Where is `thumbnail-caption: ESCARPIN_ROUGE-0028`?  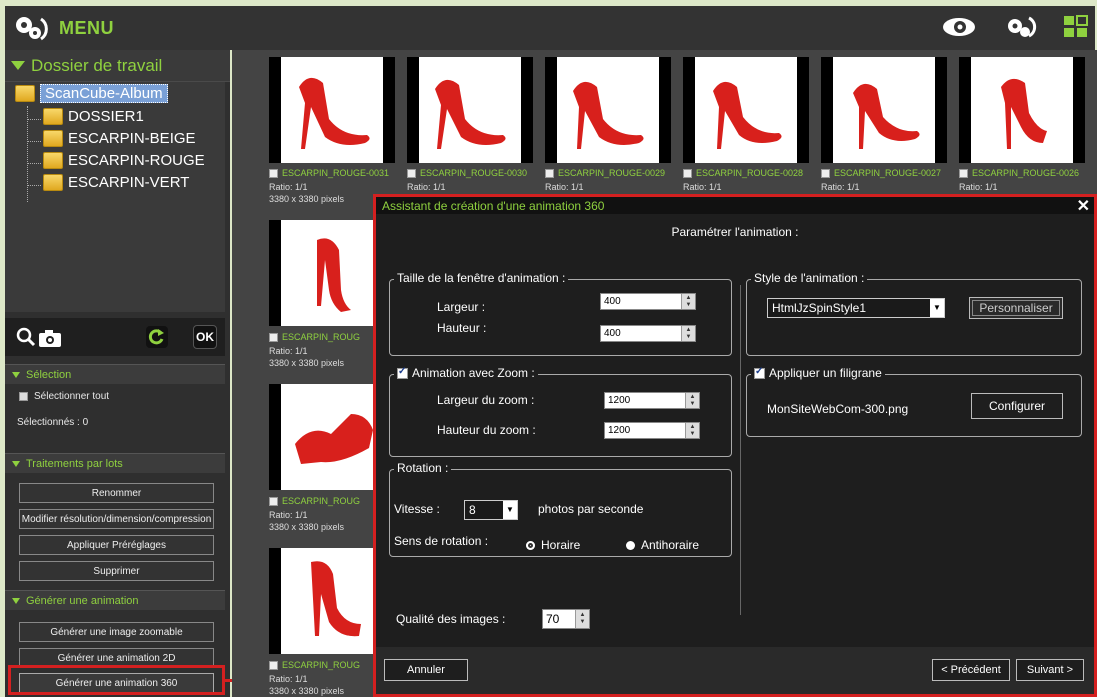
thumbnail-caption: ESCARPIN_ROUGE-0028 is located at coordinates (743, 173).